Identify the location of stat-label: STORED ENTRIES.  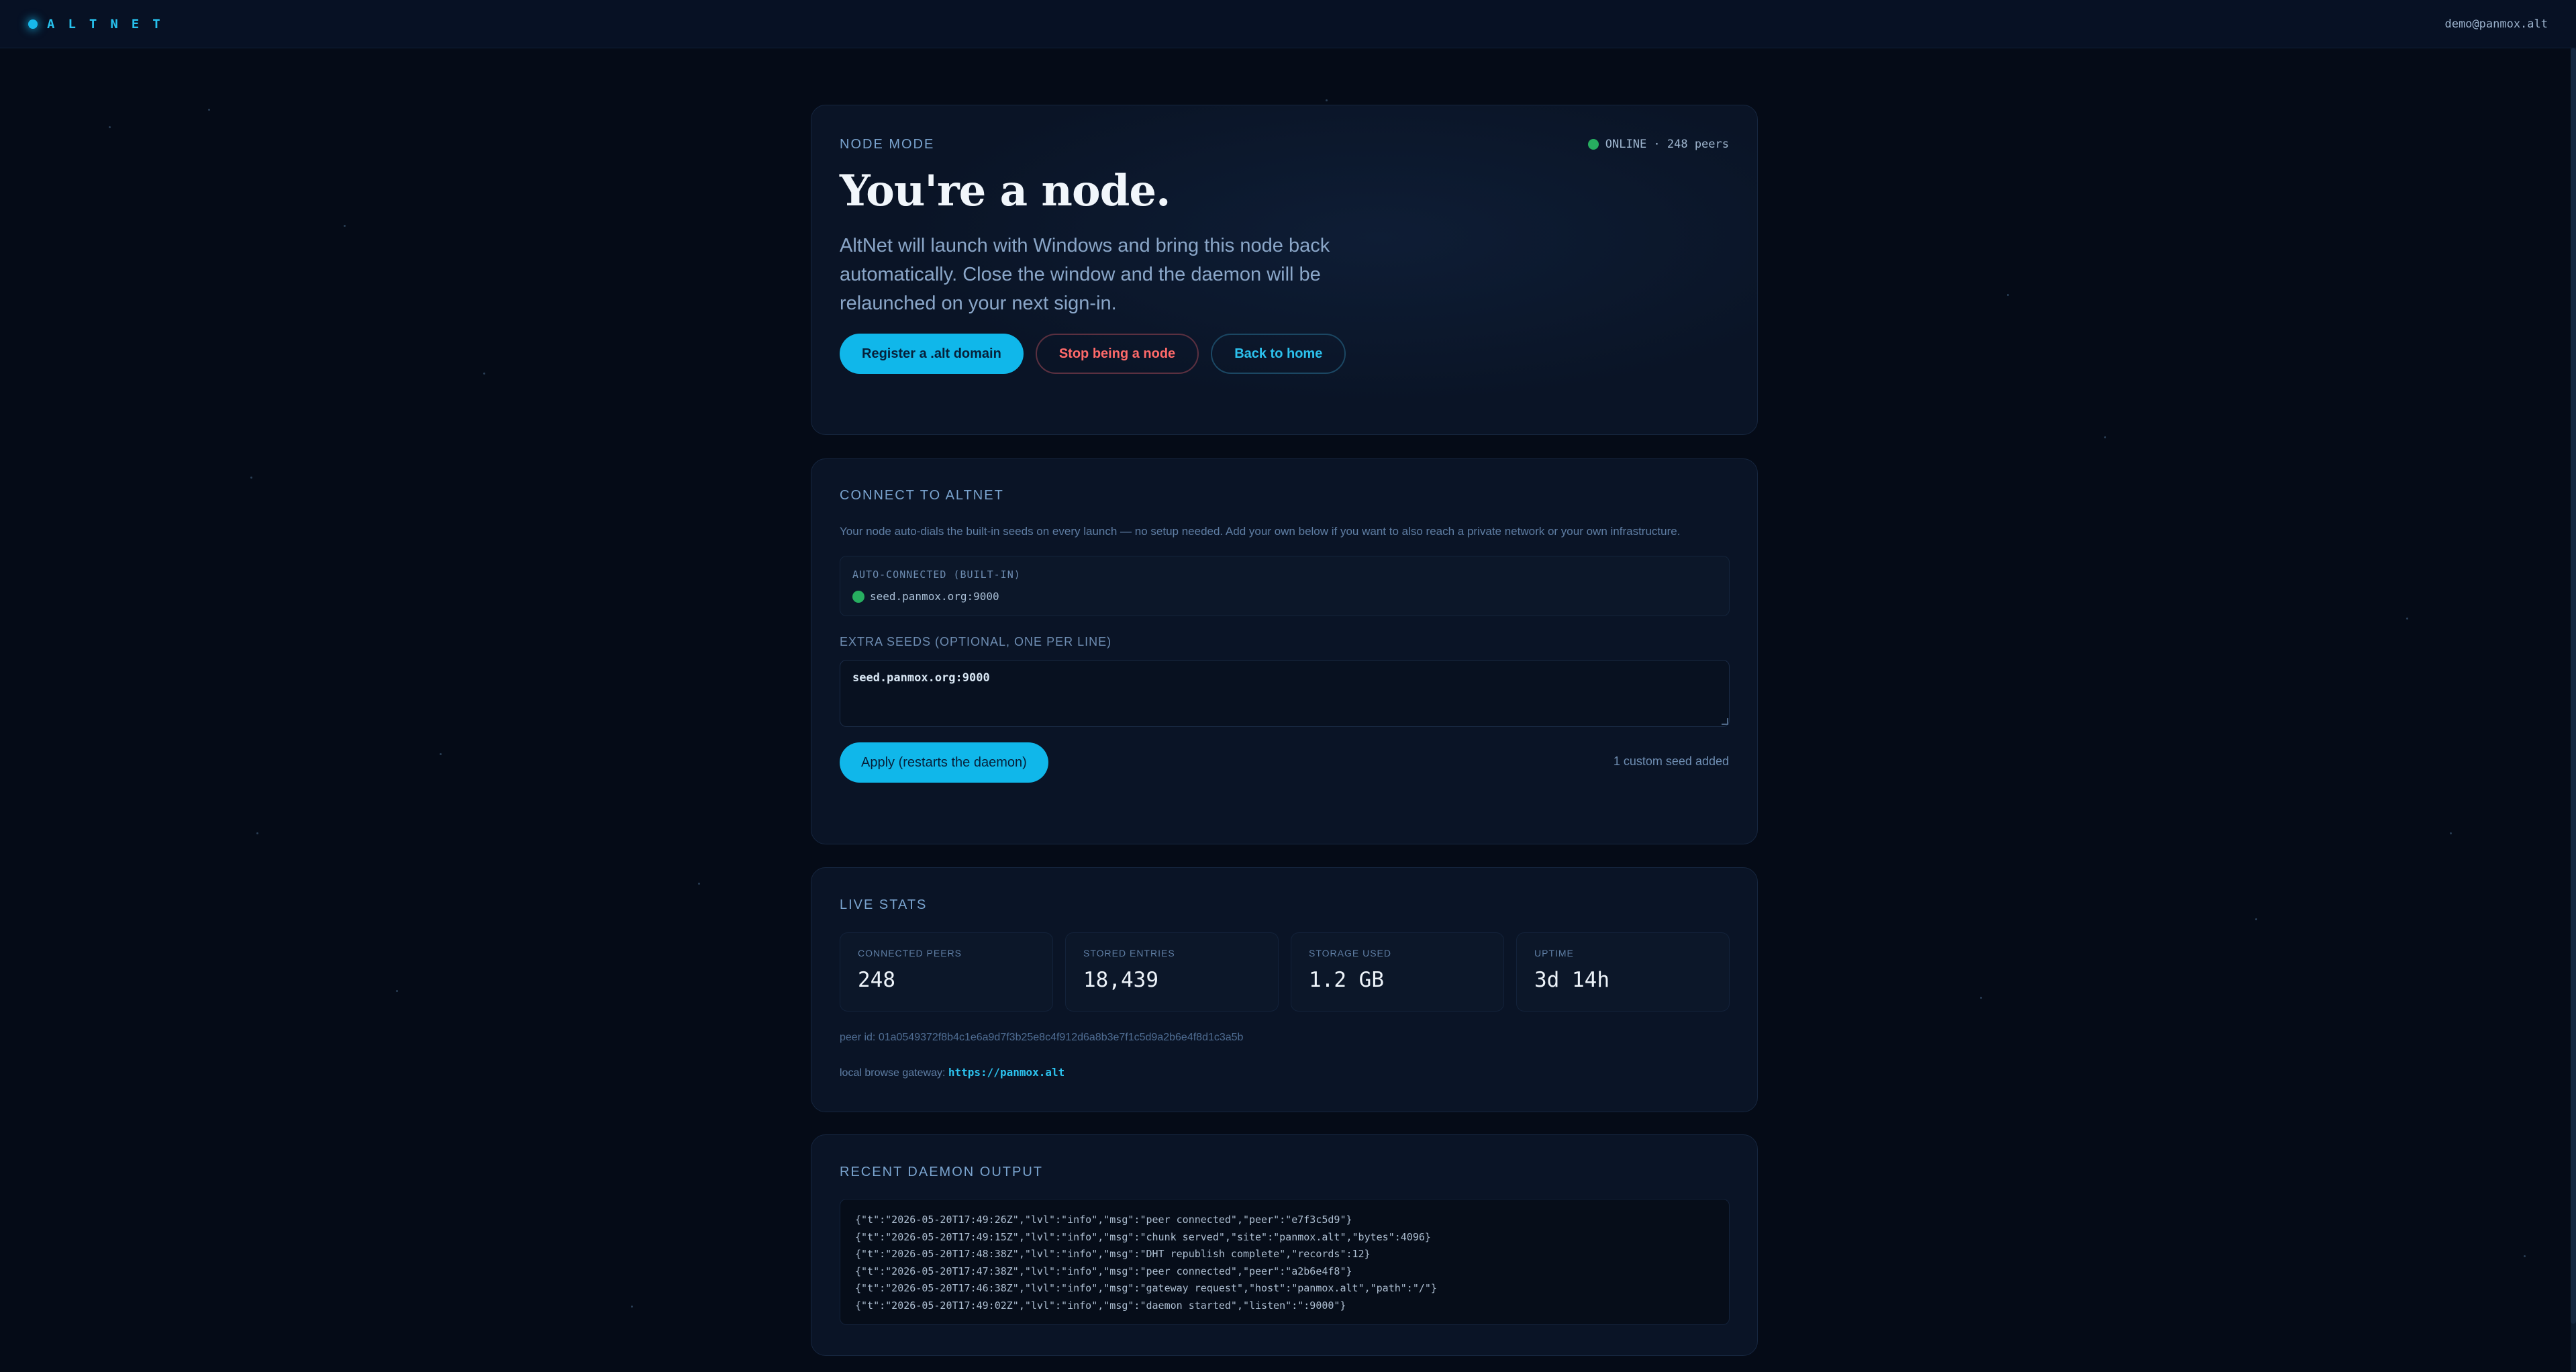
(1129, 953).